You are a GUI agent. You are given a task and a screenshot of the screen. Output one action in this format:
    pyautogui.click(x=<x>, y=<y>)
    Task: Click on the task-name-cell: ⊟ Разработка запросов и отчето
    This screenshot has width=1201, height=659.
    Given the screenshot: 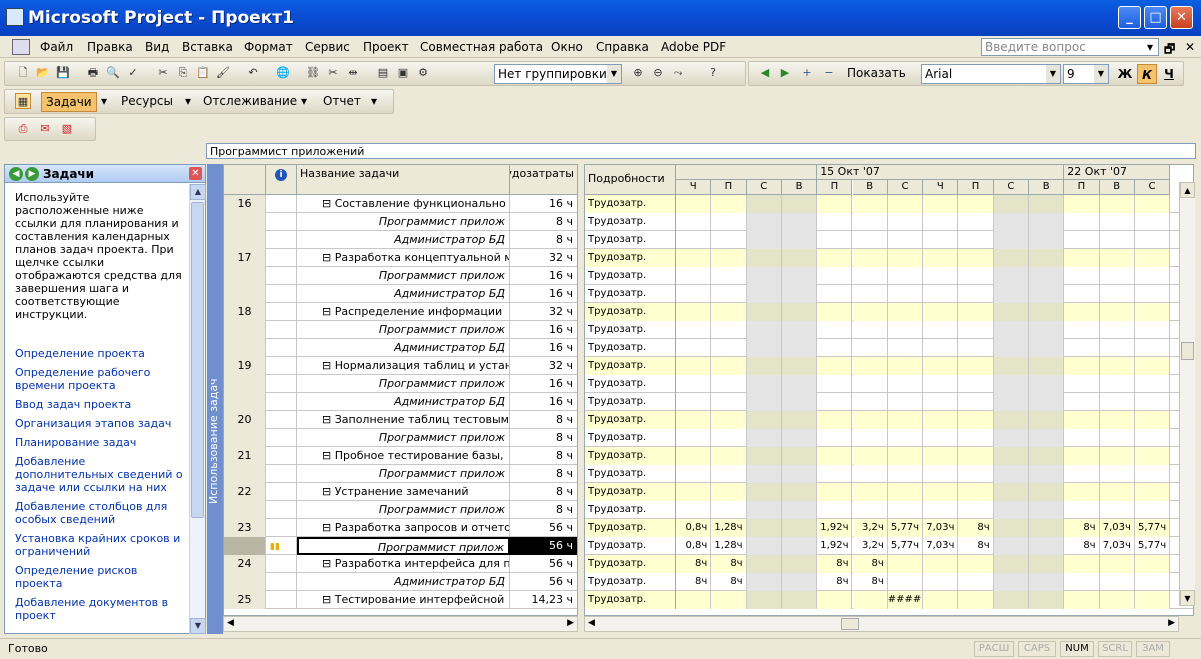 What is the action you would take?
    pyautogui.click(x=403, y=528)
    